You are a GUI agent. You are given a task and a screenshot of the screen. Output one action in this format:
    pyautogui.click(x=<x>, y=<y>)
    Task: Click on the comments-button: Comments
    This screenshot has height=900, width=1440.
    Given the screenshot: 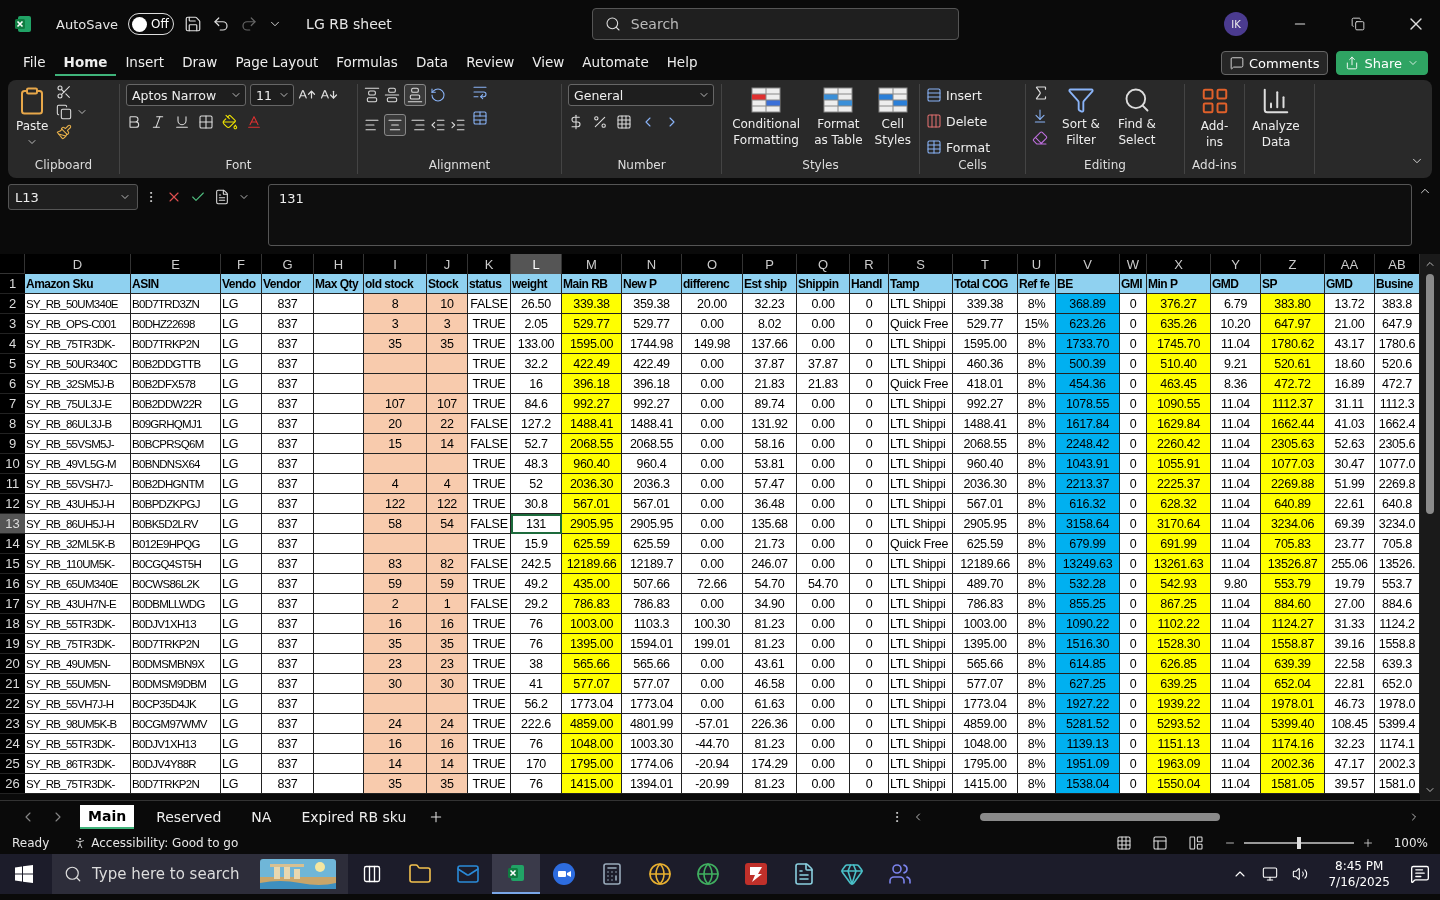 What is the action you would take?
    pyautogui.click(x=1275, y=63)
    